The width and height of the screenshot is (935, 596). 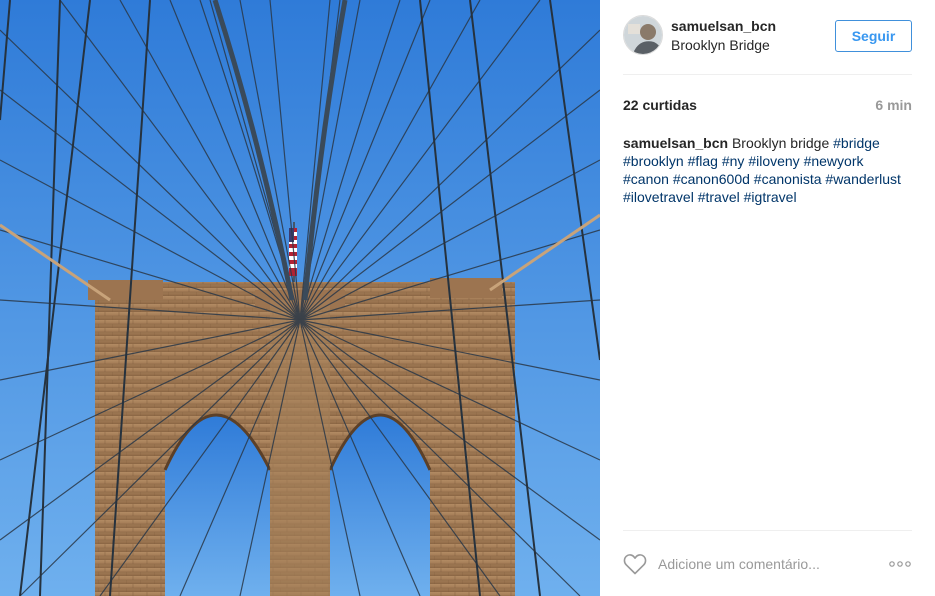 What do you see at coordinates (646, 179) in the screenshot?
I see `hashtag: #canon` at bounding box center [646, 179].